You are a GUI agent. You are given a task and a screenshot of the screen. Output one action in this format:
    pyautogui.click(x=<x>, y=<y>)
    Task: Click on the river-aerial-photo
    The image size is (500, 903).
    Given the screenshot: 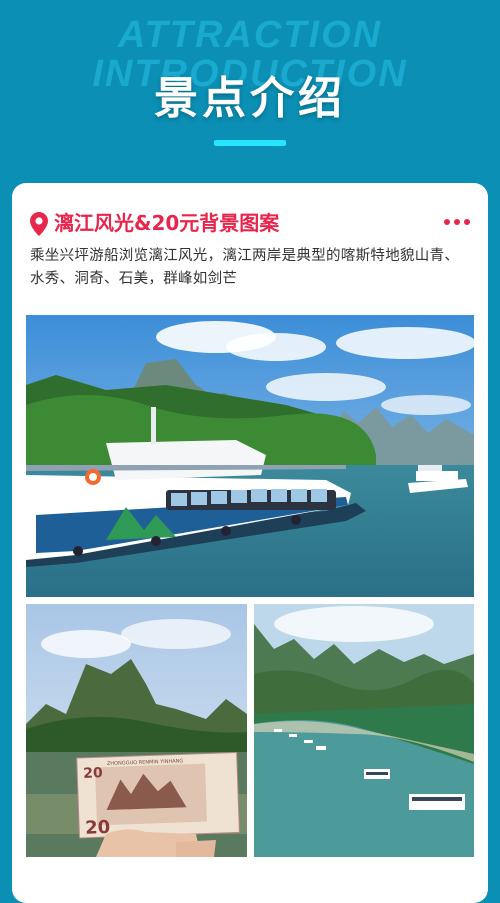 What is the action you would take?
    pyautogui.click(x=364, y=730)
    